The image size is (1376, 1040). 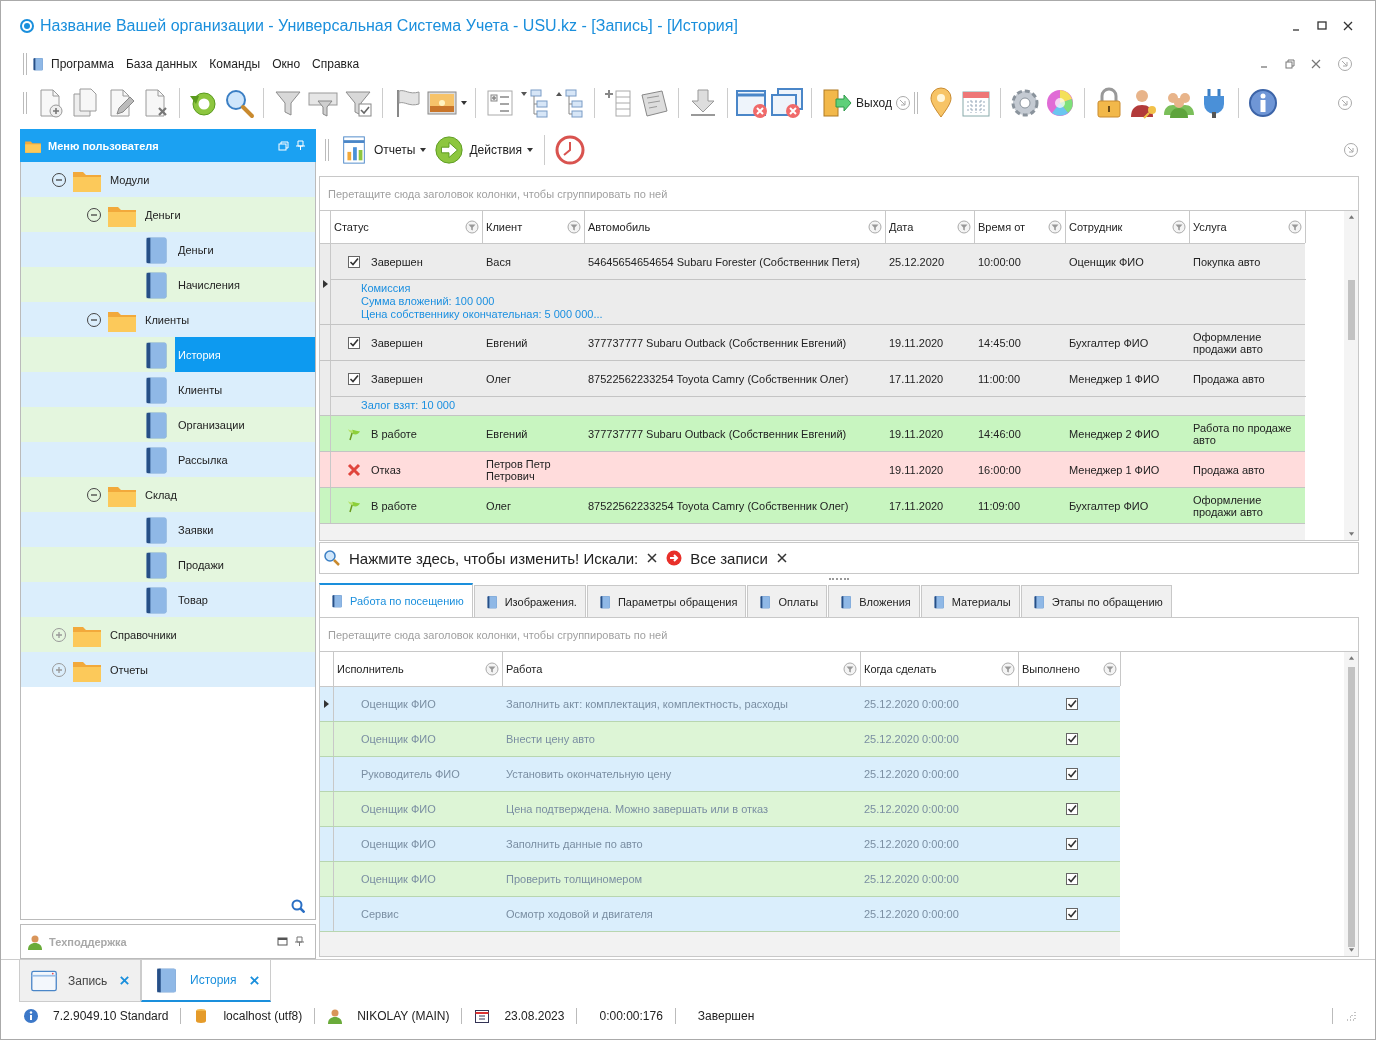 I want to click on tab: Параметры обращения, so click(x=666, y=601).